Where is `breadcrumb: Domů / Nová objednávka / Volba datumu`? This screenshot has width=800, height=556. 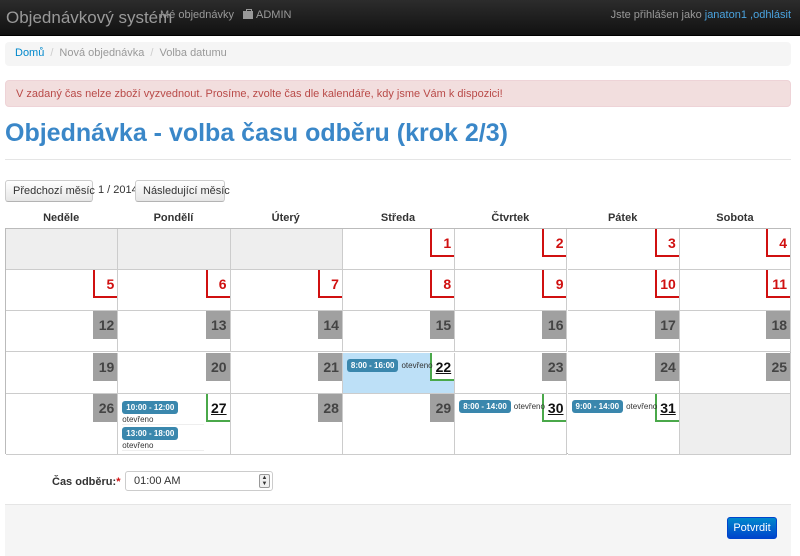
breadcrumb: Domů / Nová objednávka / Volba datumu is located at coordinates (398, 54).